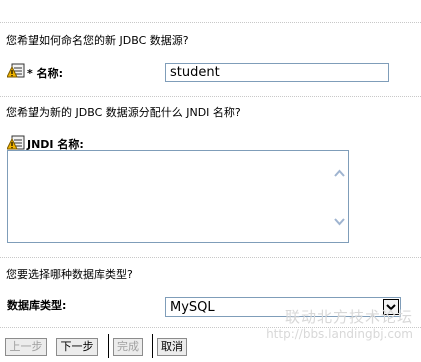 Image resolution: width=421 pixels, height=362 pixels. I want to click on scroll-down-icon, so click(339, 222).